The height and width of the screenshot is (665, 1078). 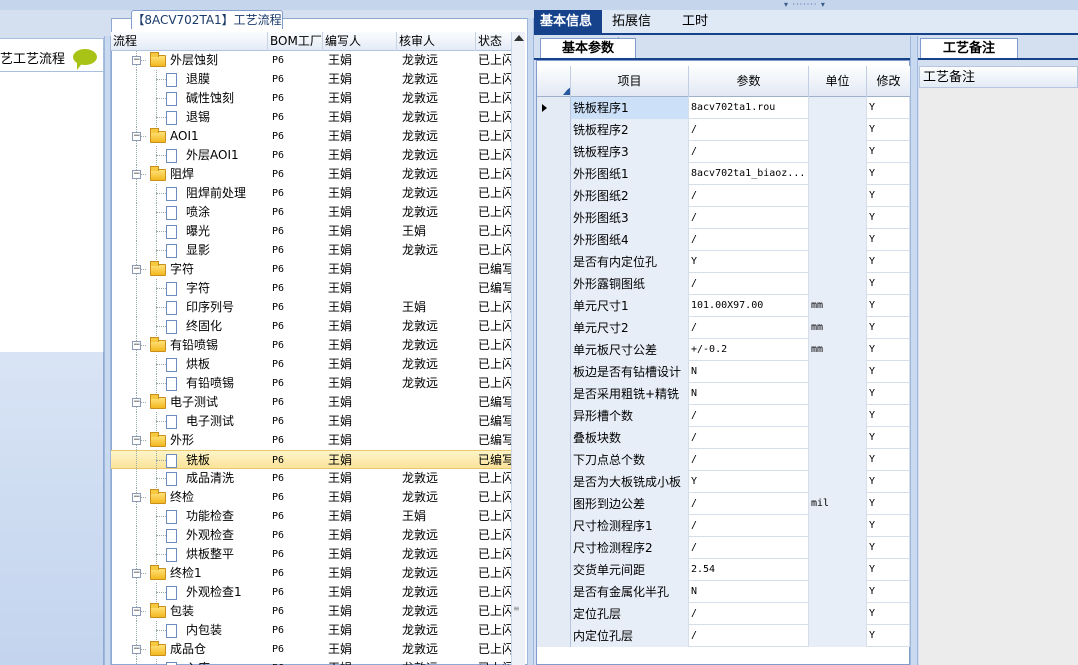 I want to click on grid-item-cell: 是否为大板铣成小板, so click(x=630, y=482).